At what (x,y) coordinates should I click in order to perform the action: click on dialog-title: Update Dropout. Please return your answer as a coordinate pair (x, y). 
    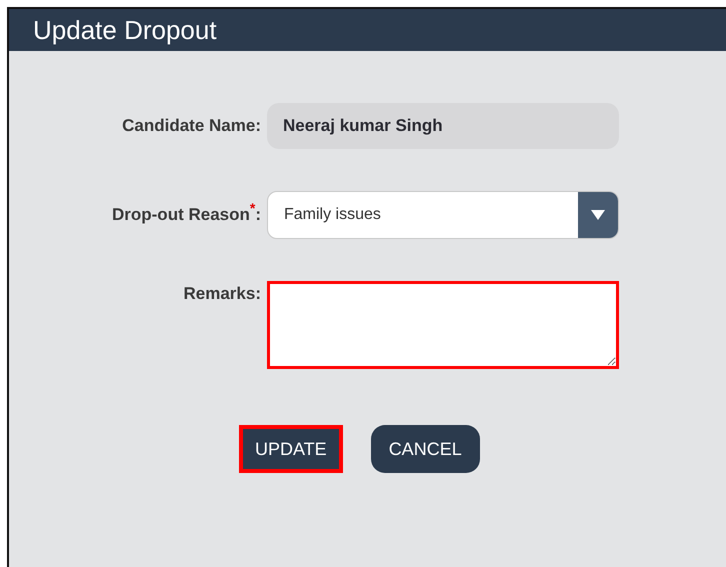
    Looking at the image, I should click on (125, 30).